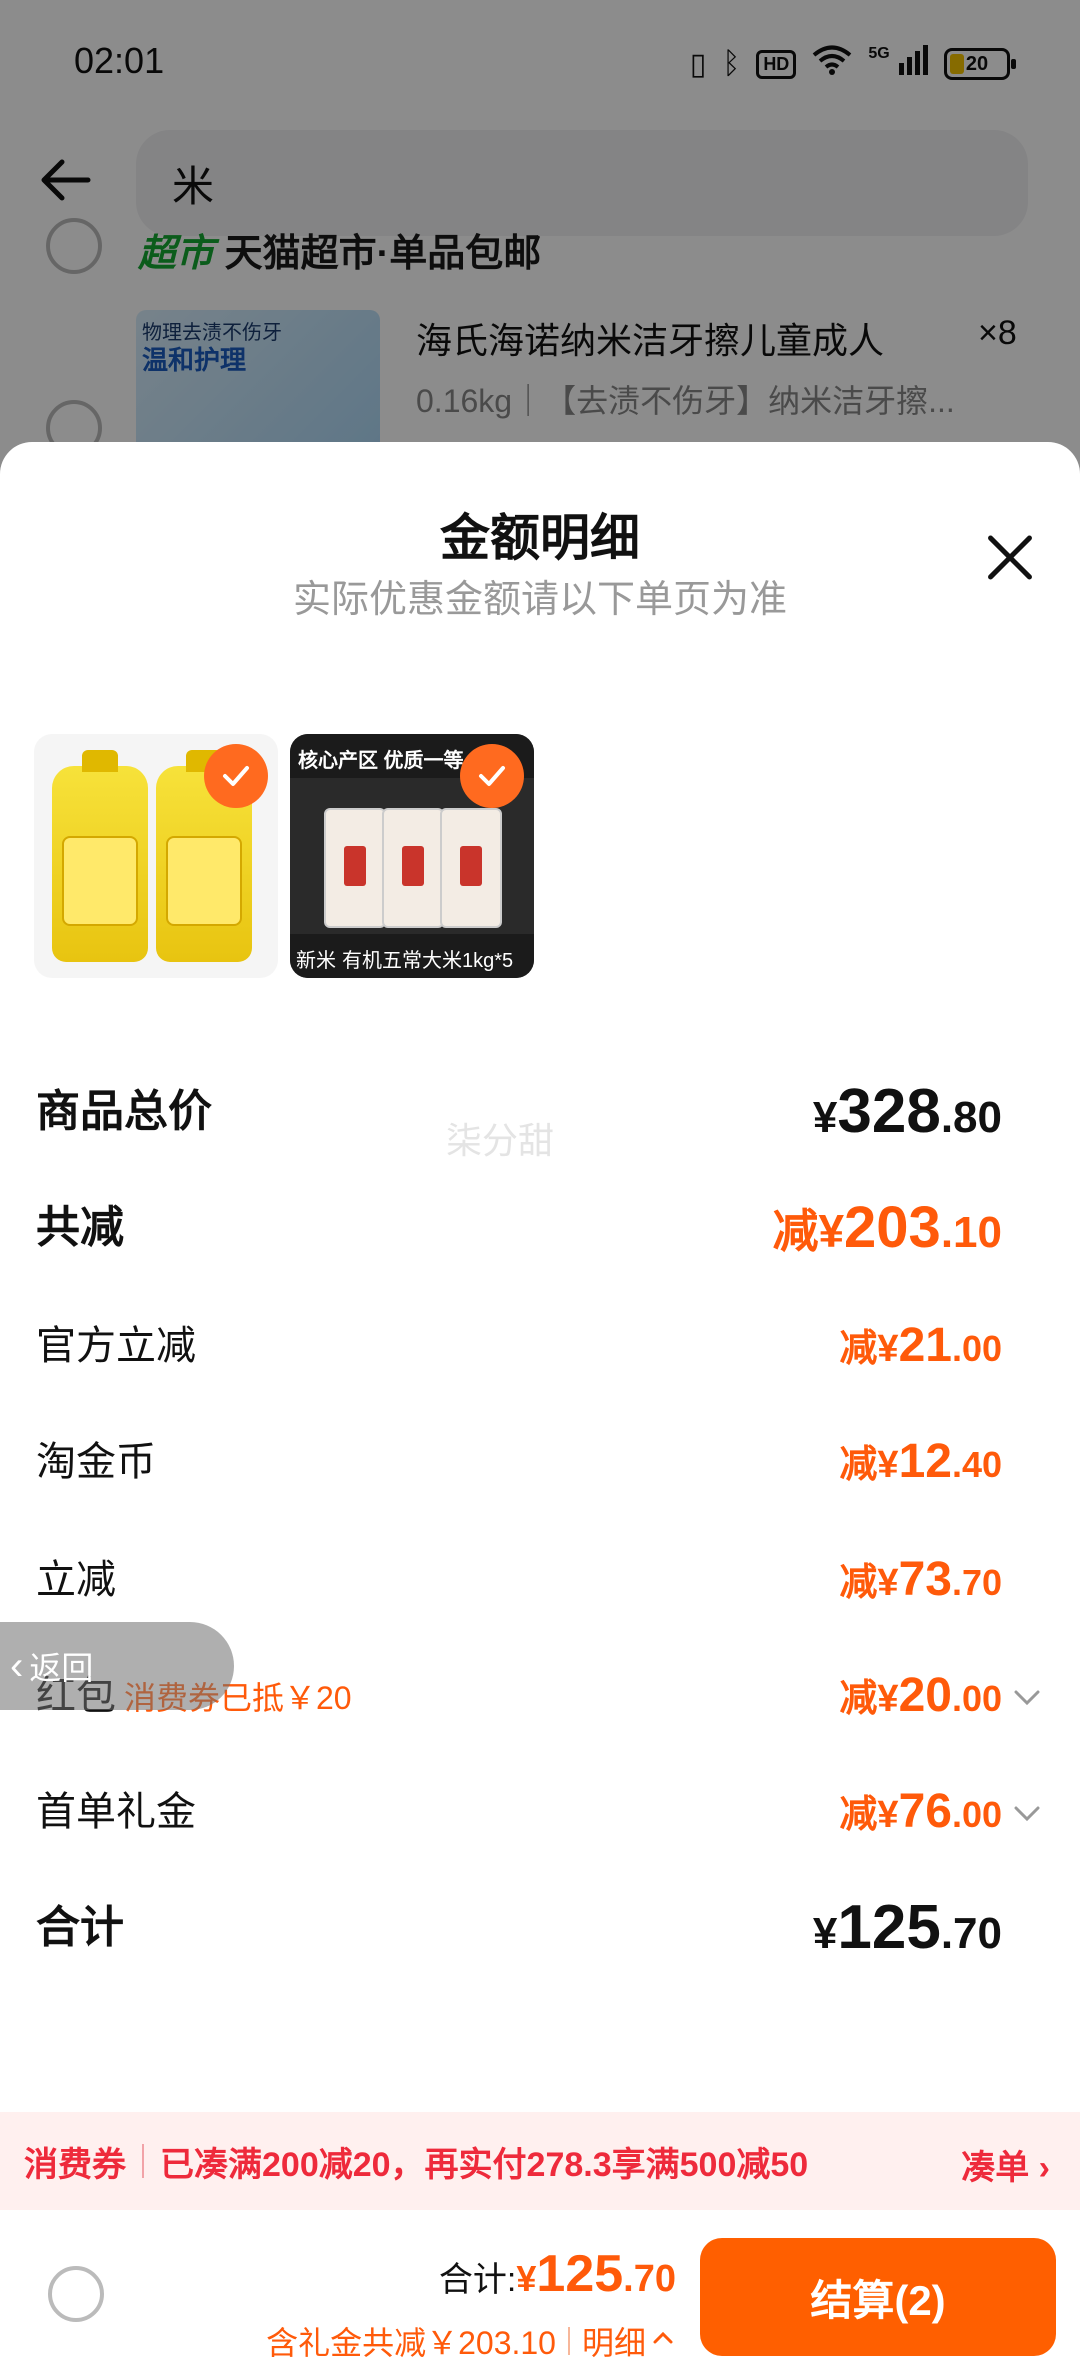 The width and height of the screenshot is (1080, 2376). I want to click on discount-text: 含礼金共减￥203.10, so click(411, 2343).